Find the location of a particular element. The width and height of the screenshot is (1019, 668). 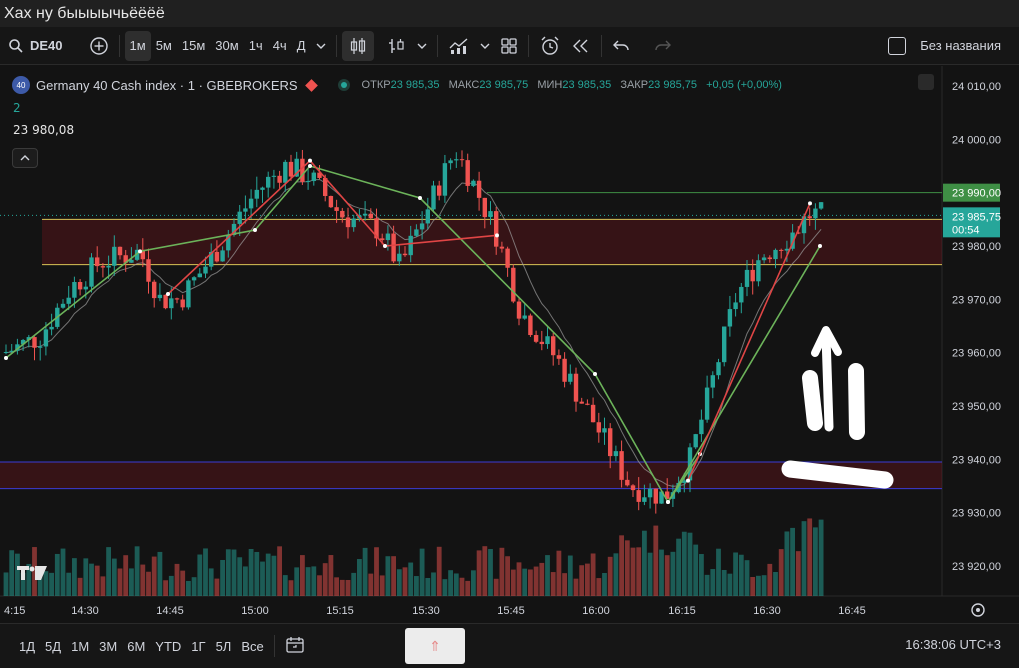

redo-icon is located at coordinates (662, 45).